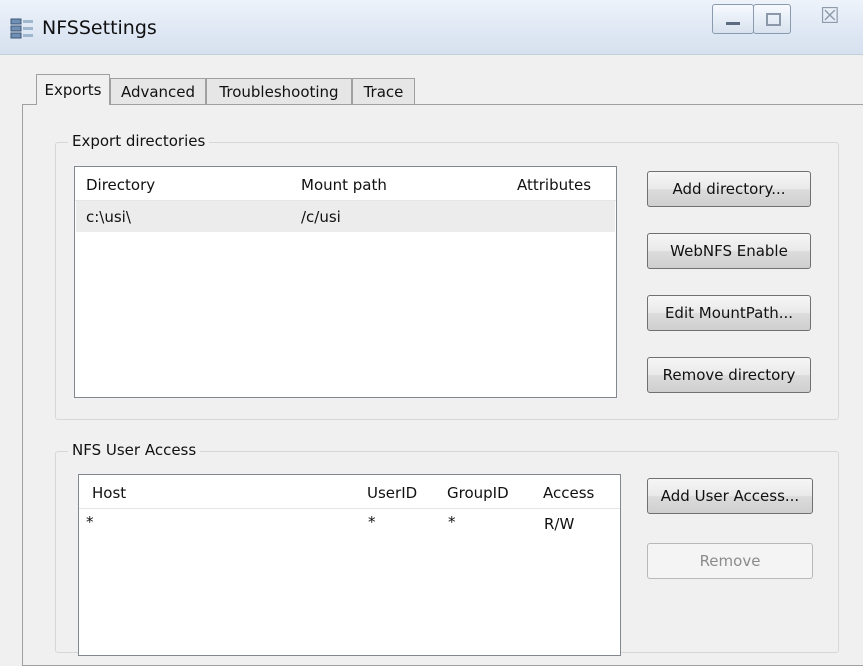  I want to click on tab-advanced: Advanced, so click(158, 91).